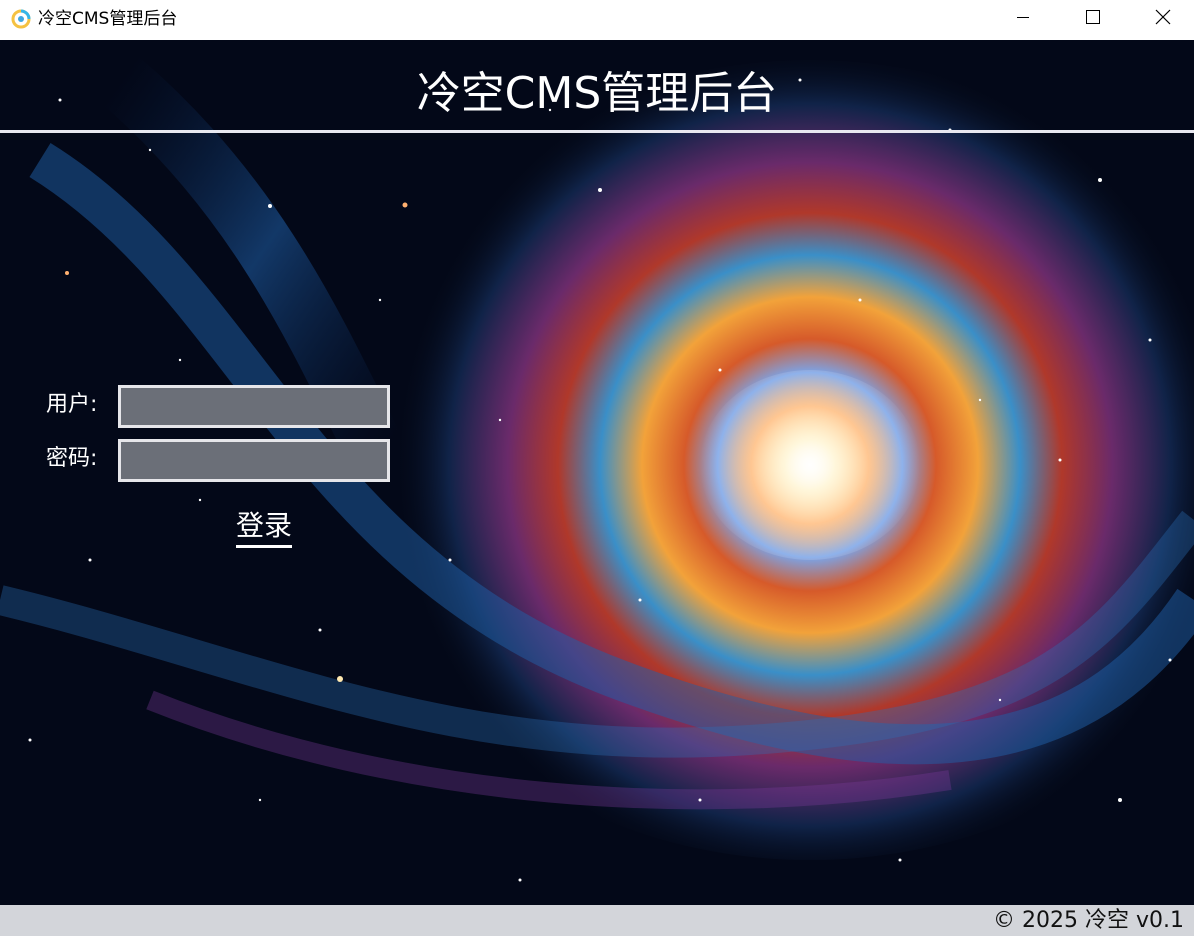  I want to click on maximize-button, so click(1093, 19).